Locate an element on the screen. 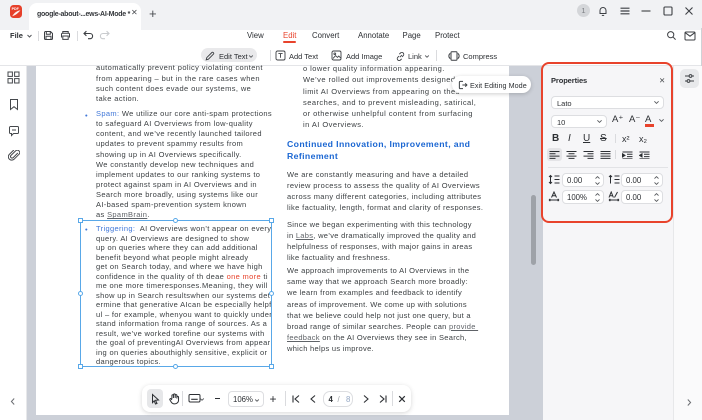  svg-text: PDF is located at coordinates (16, 9).